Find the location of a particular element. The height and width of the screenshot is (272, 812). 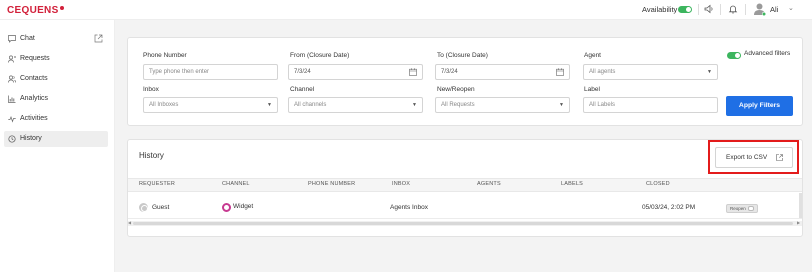

cequens-logo: CEQUENS is located at coordinates (35, 10).